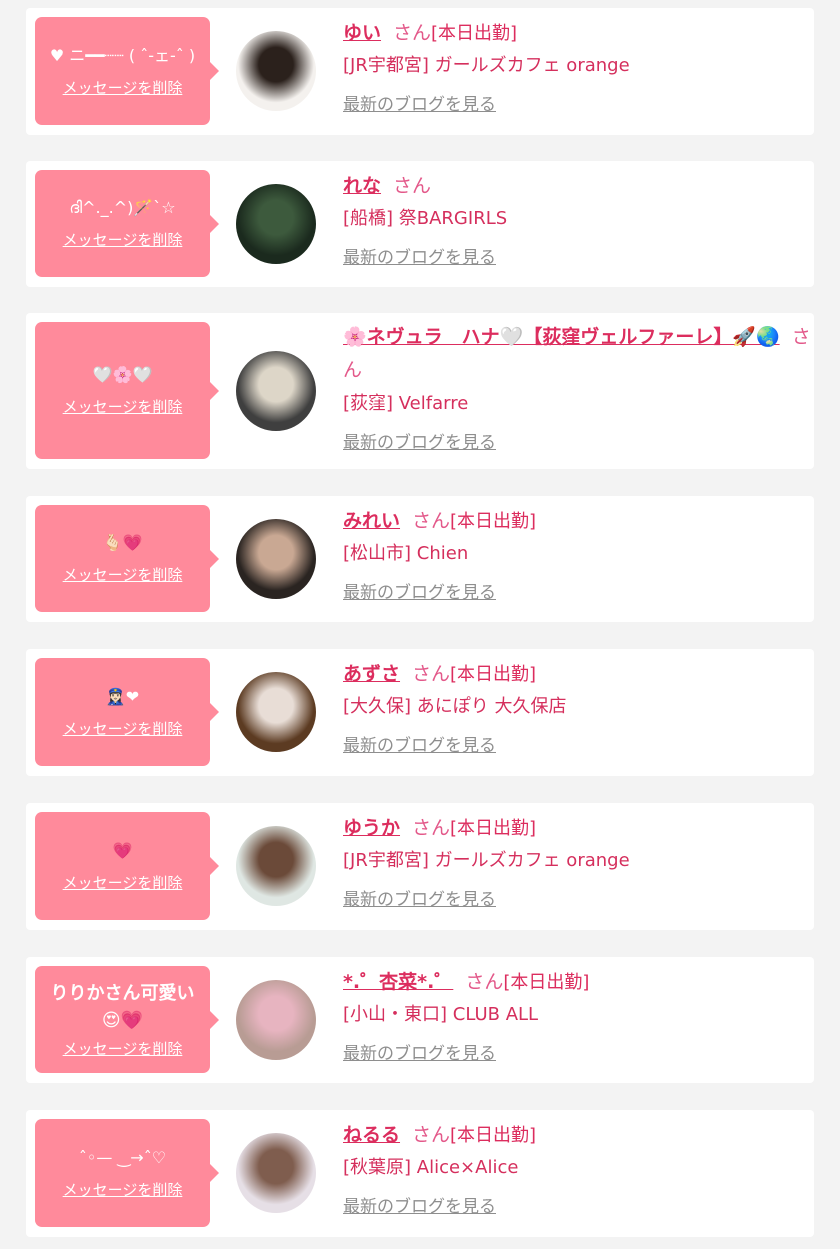 The width and height of the screenshot is (840, 1249). I want to click on name-line: れな さん, so click(575, 186).